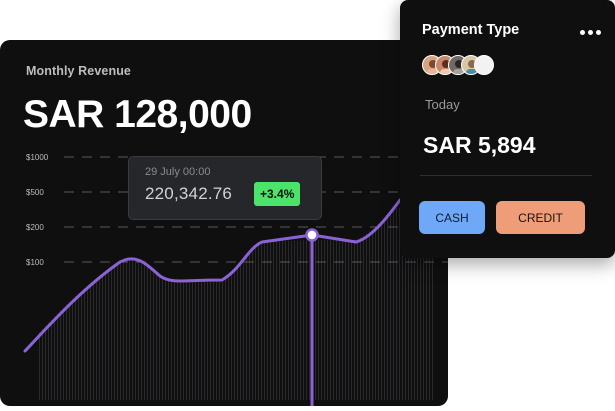 The height and width of the screenshot is (411, 615). What do you see at coordinates (592, 32) in the screenshot?
I see `more-horizontal-icon` at bounding box center [592, 32].